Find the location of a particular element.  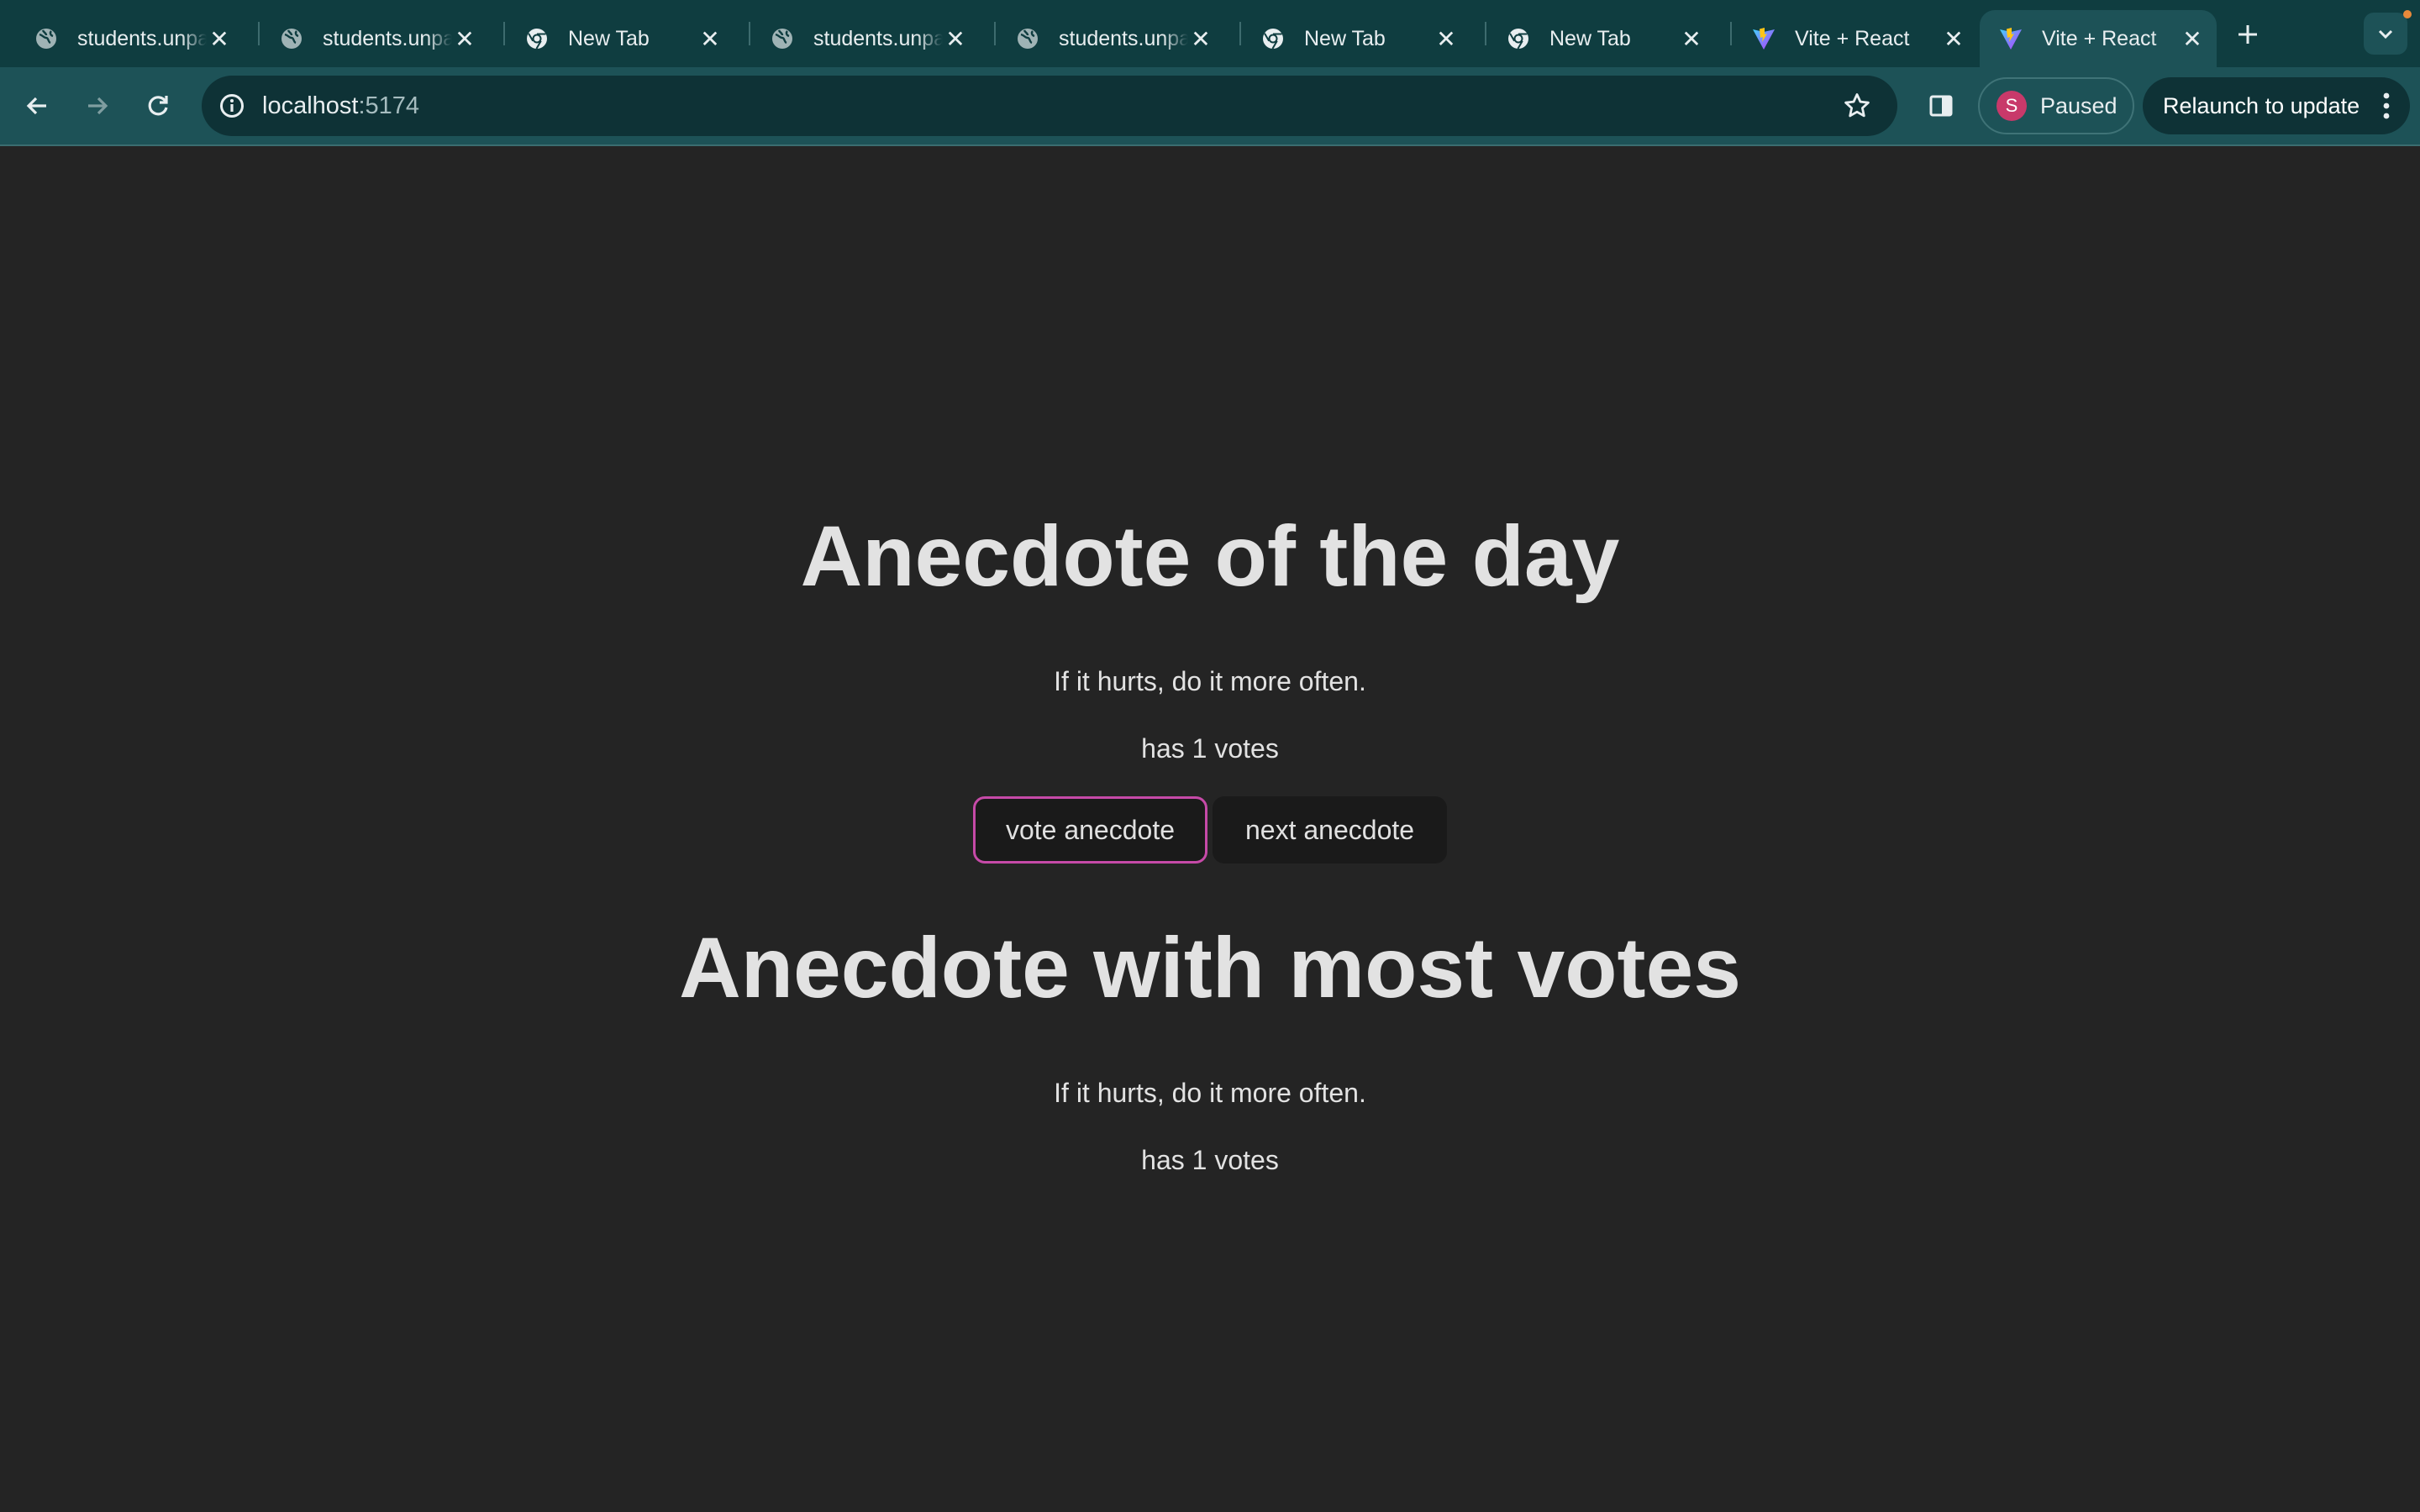

tab-search-button is located at coordinates (2386, 34).